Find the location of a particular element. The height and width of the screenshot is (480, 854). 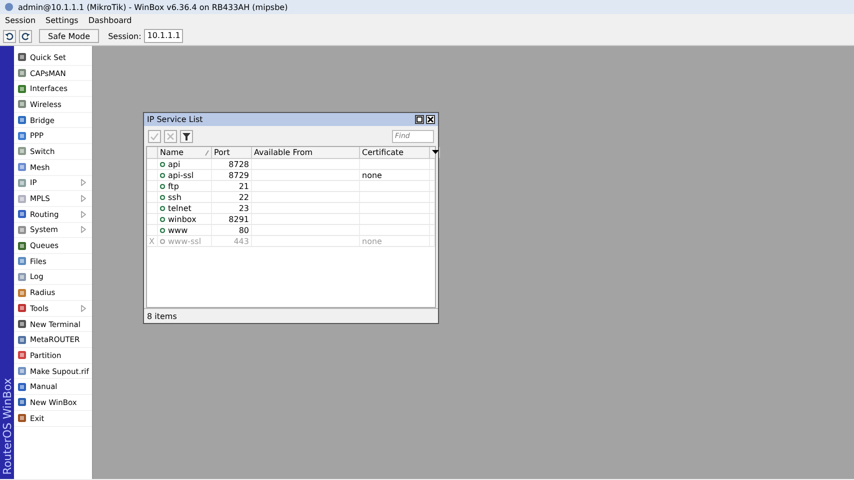

redo-button is located at coordinates (25, 36).